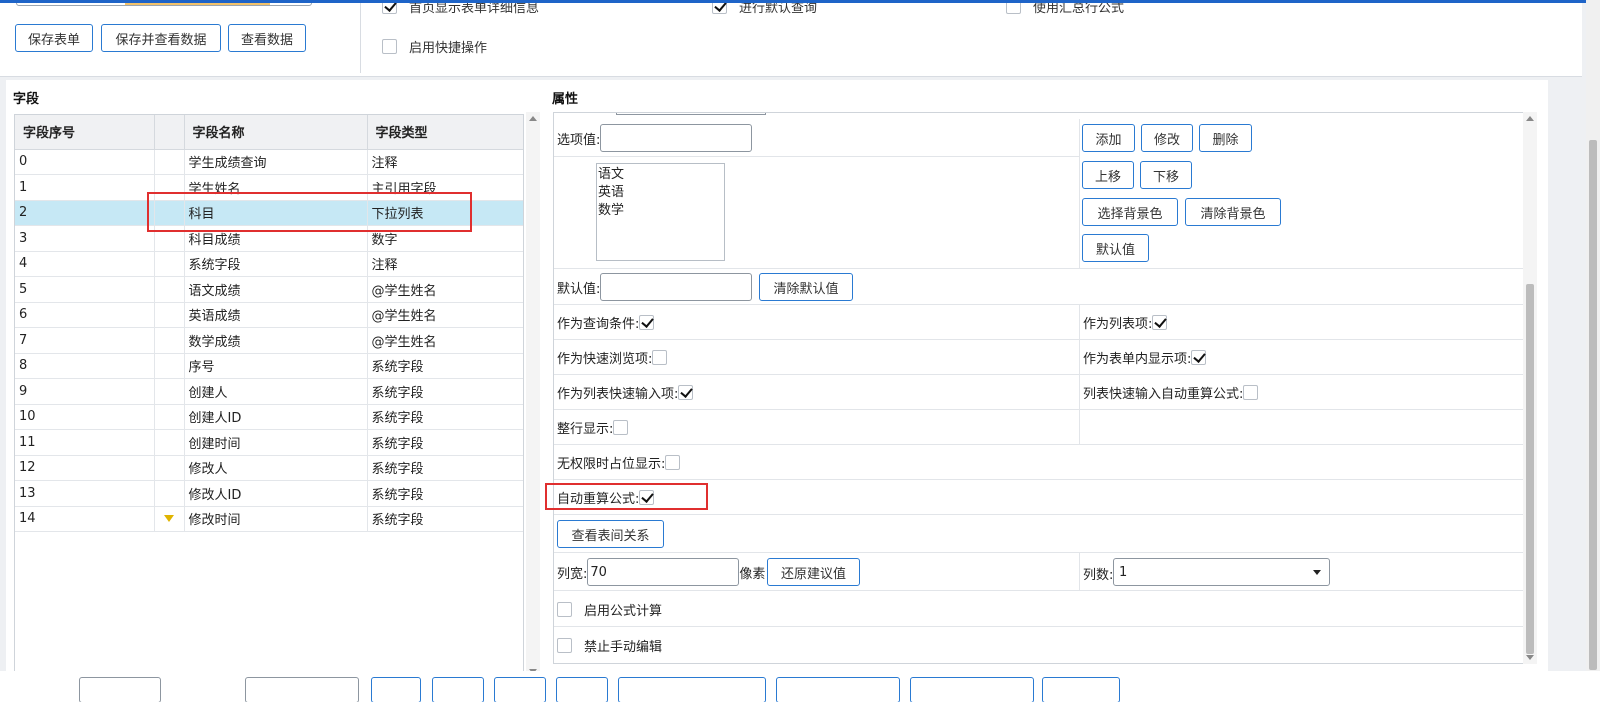 The image size is (1600, 702). What do you see at coordinates (276, 264) in the screenshot?
I see `field-name-cell: 系统字段` at bounding box center [276, 264].